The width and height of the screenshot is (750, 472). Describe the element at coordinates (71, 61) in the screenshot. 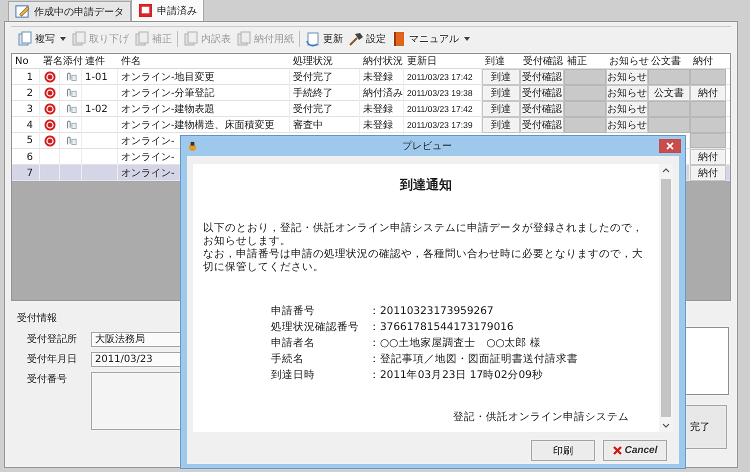

I see `column-header: 添付` at that location.